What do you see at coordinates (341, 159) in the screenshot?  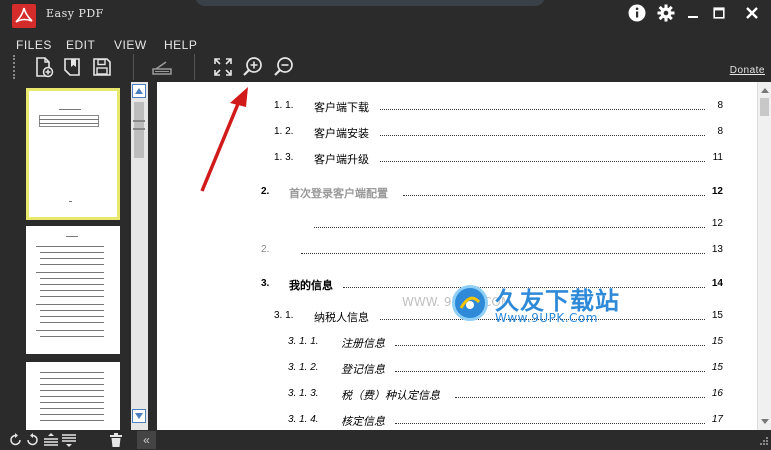 I see `toc-title: 客户端升级` at bounding box center [341, 159].